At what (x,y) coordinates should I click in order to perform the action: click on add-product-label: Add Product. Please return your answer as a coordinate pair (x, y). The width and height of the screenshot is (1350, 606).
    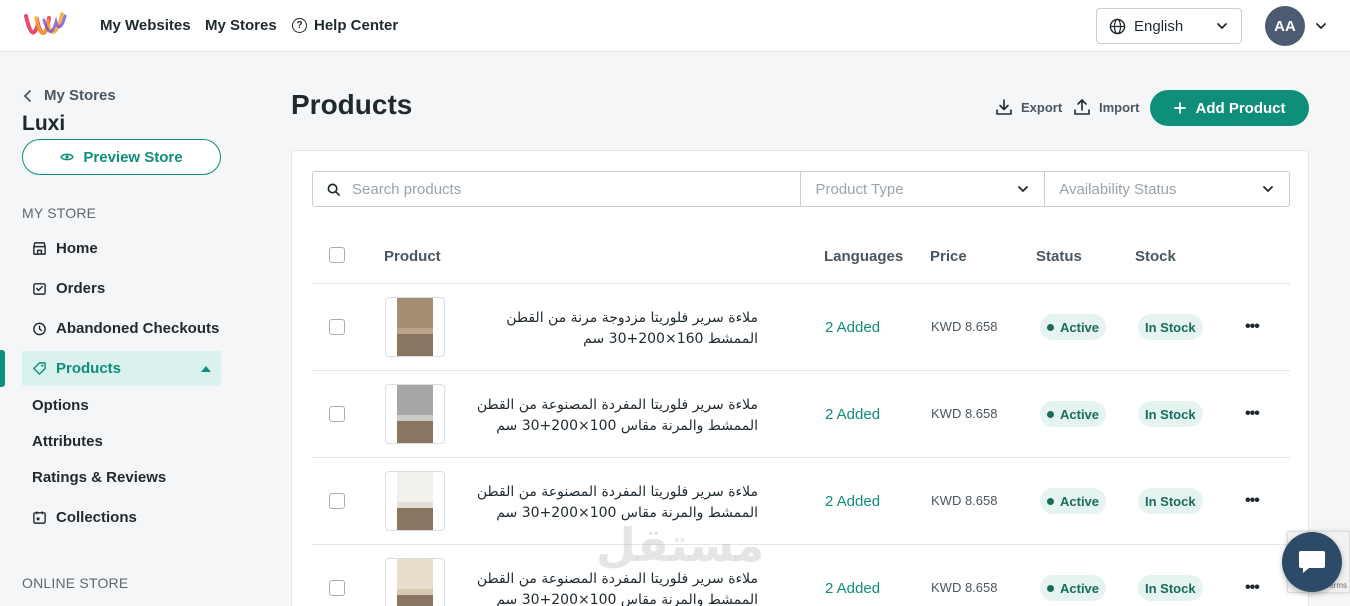
    Looking at the image, I should click on (1240, 108).